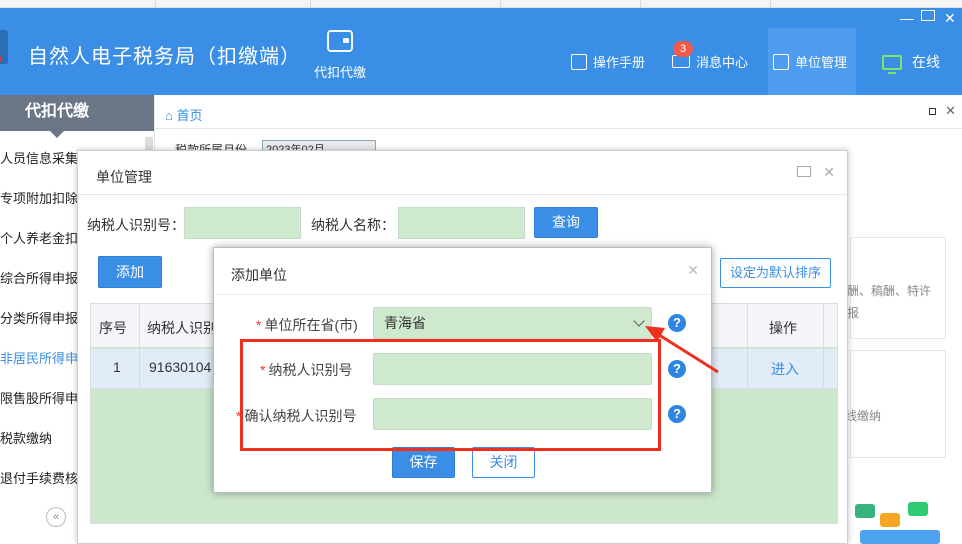 Image resolution: width=962 pixels, height=544 pixels. I want to click on arrow-head, so click(655, 334).